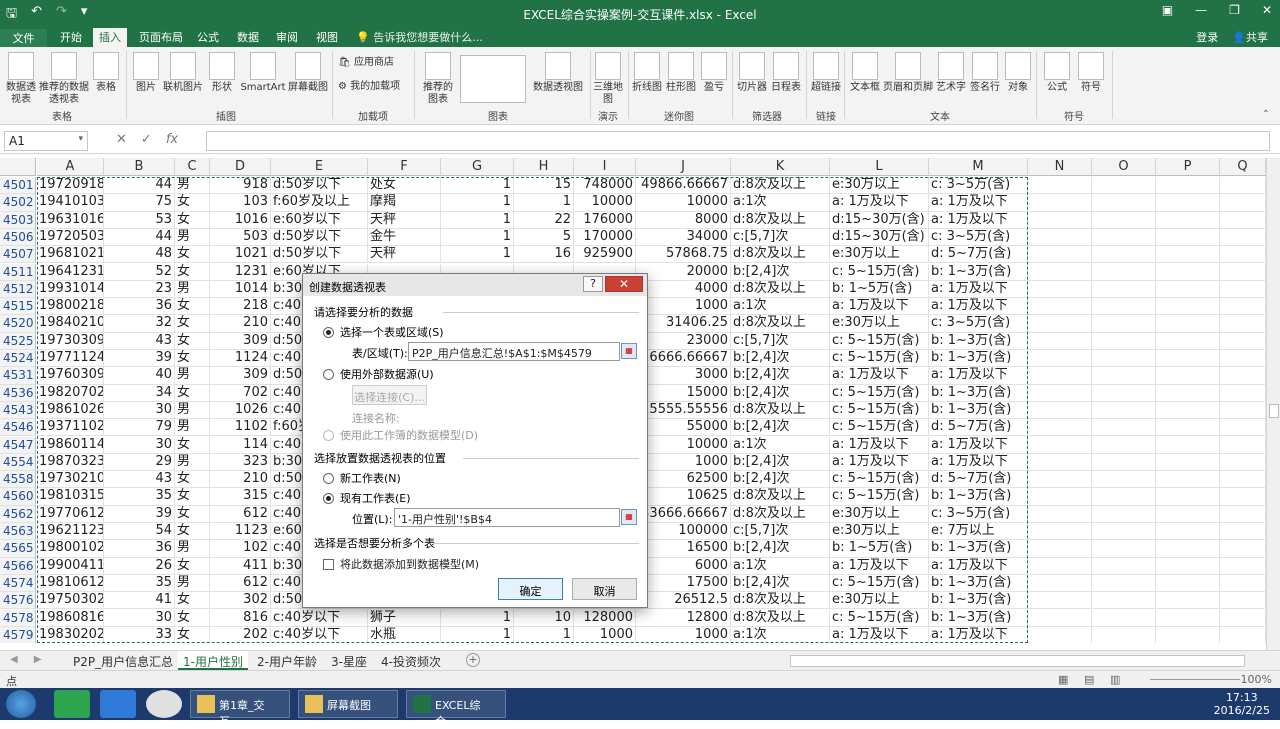 Image resolution: width=1280 pixels, height=729 pixels. What do you see at coordinates (1243, 167) in the screenshot?
I see `column-header-q: Q` at bounding box center [1243, 167].